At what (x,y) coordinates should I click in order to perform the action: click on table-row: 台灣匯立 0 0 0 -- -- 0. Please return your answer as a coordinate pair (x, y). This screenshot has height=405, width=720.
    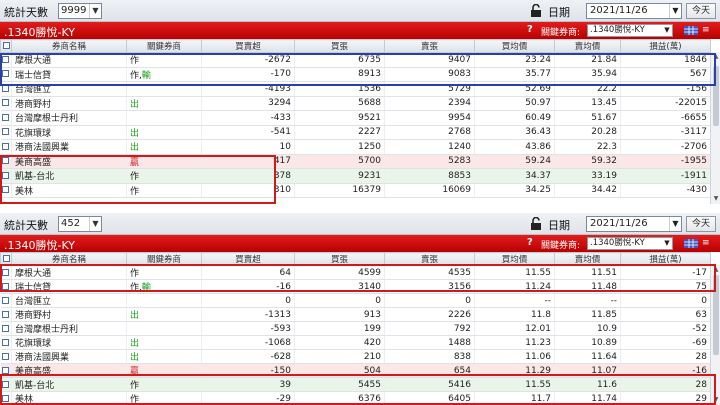
    Looking at the image, I should click on (355, 300).